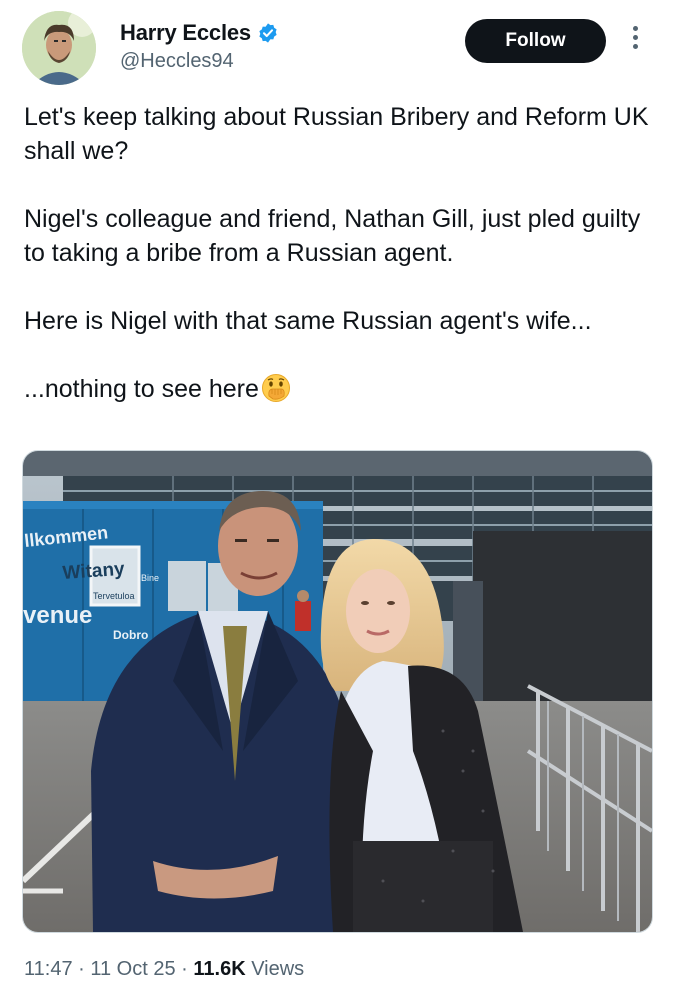 This screenshot has width=673, height=1000. I want to click on tweet-meta: 11:47 · 11 Oct 25 · 11.6K Views, so click(164, 969).